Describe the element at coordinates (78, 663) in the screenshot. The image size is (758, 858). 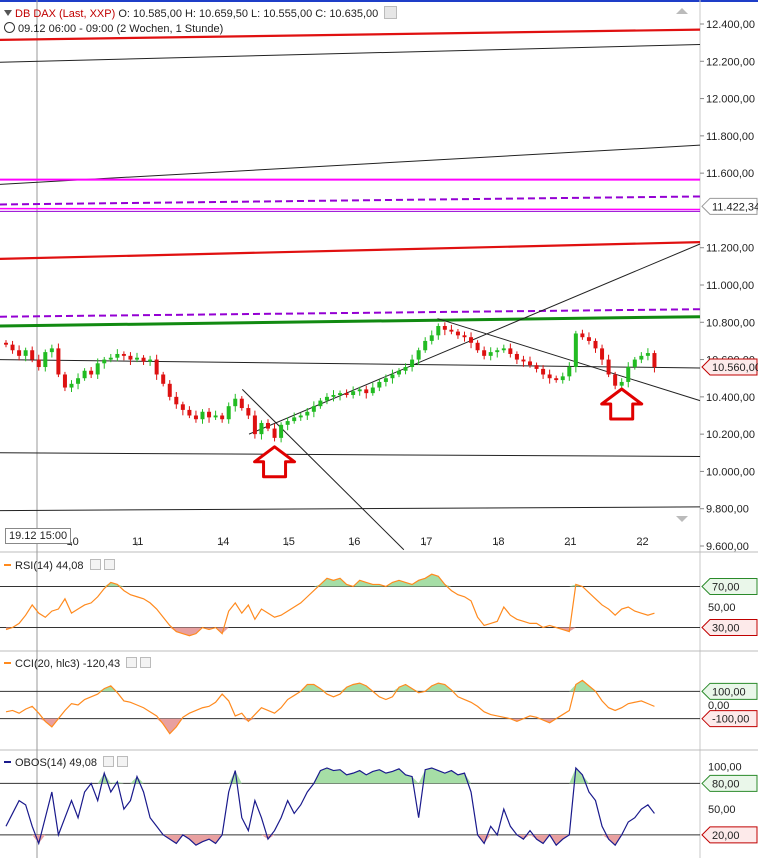
I see `cci-legend: CCI(20, hlc3) -120,43` at that location.